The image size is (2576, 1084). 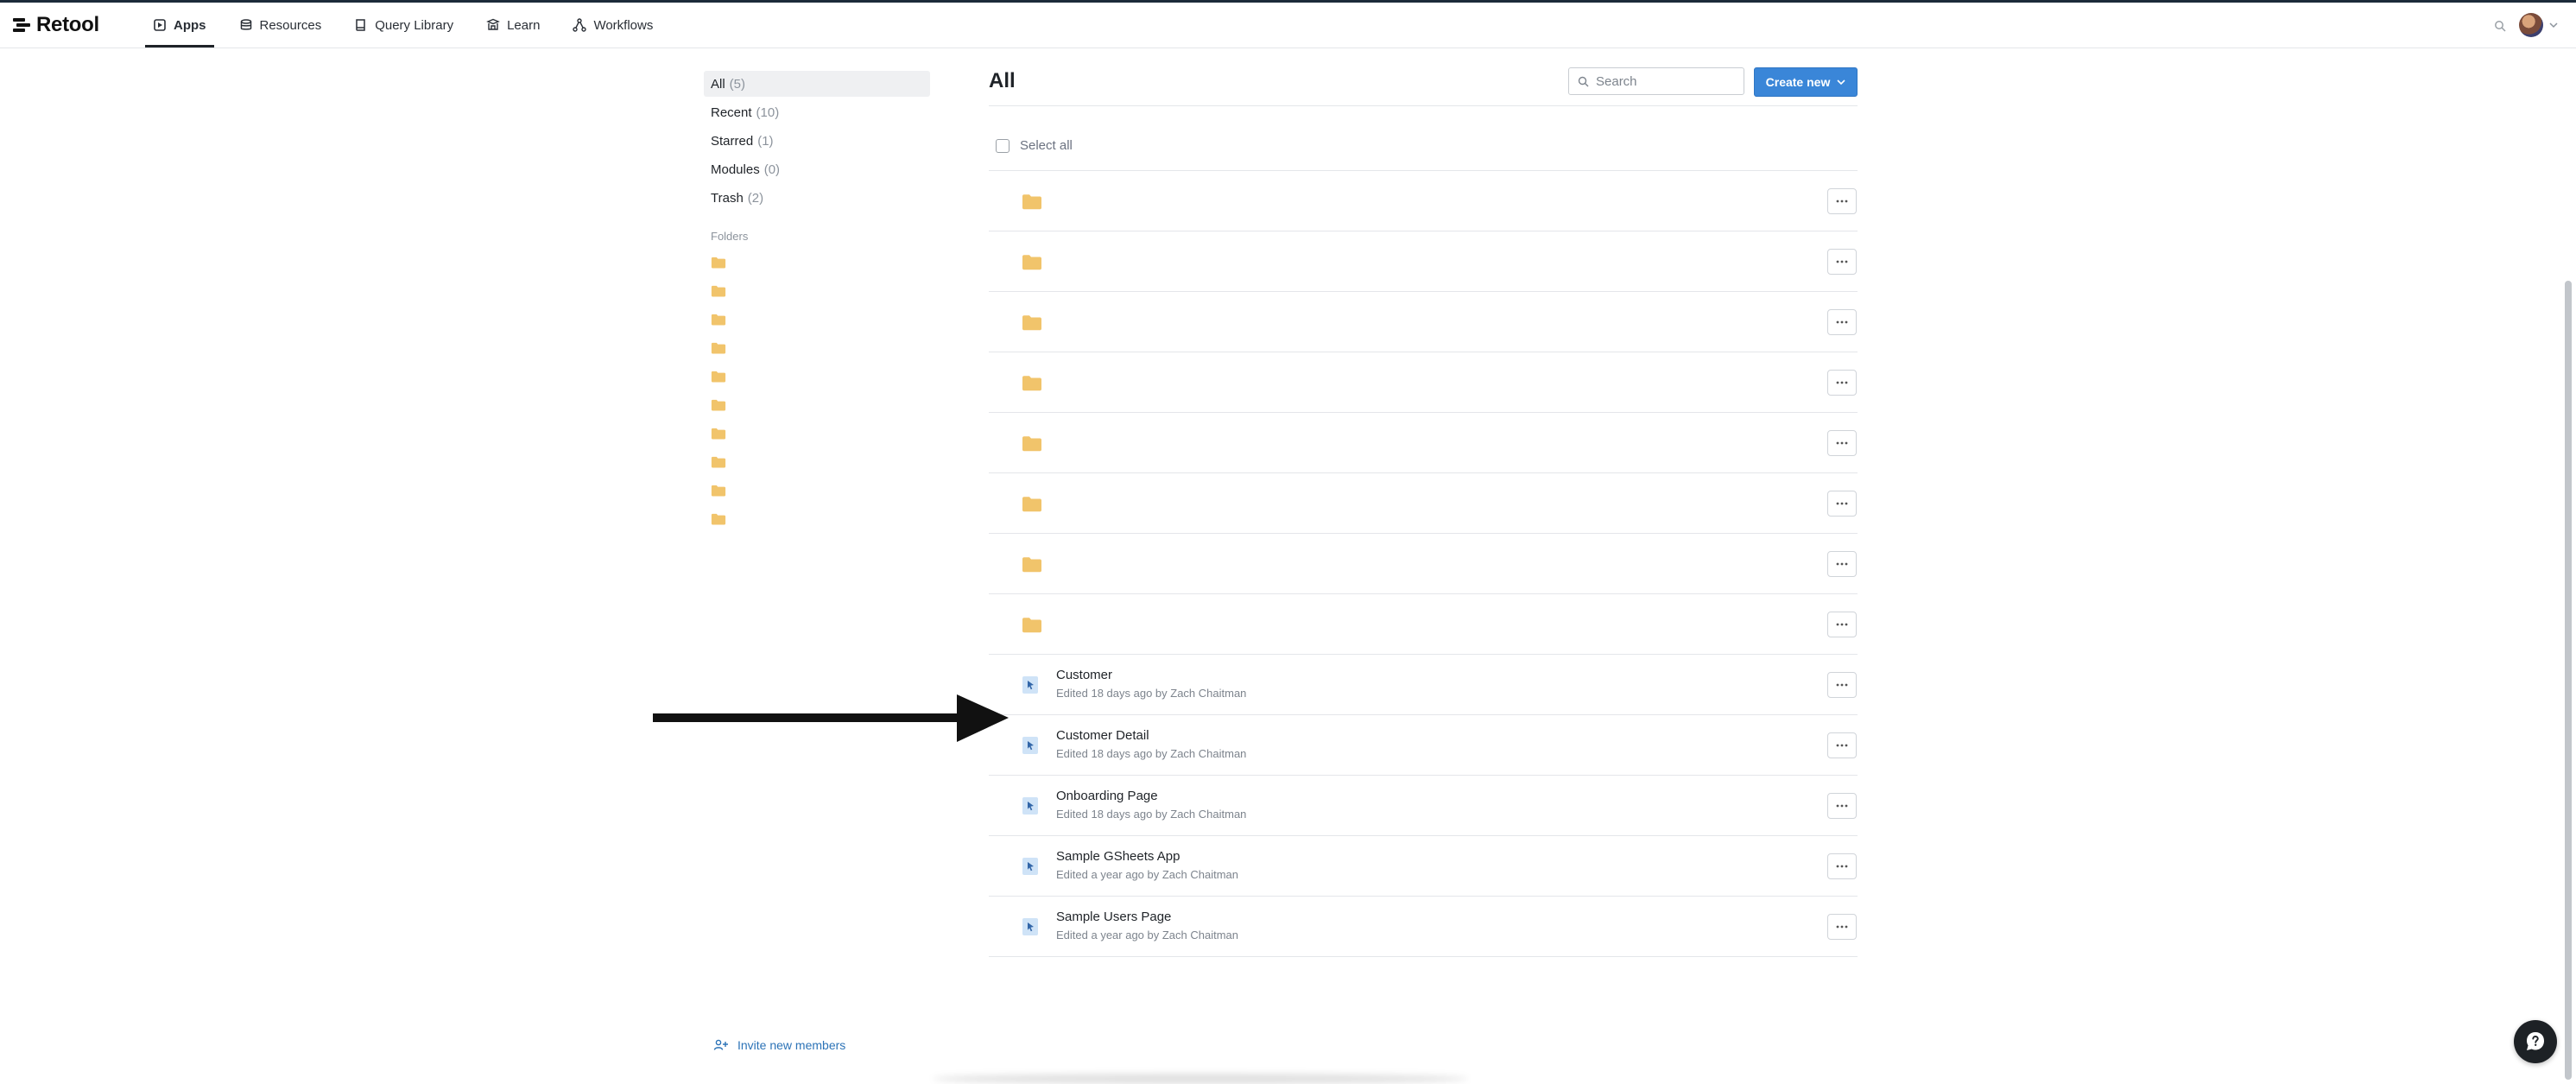 What do you see at coordinates (2531, 25) in the screenshot?
I see `user-avatar` at bounding box center [2531, 25].